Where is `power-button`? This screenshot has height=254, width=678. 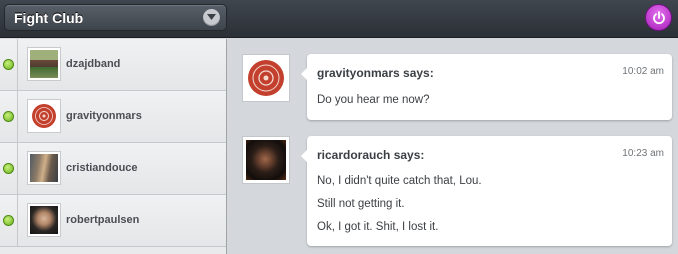 power-button is located at coordinates (658, 17).